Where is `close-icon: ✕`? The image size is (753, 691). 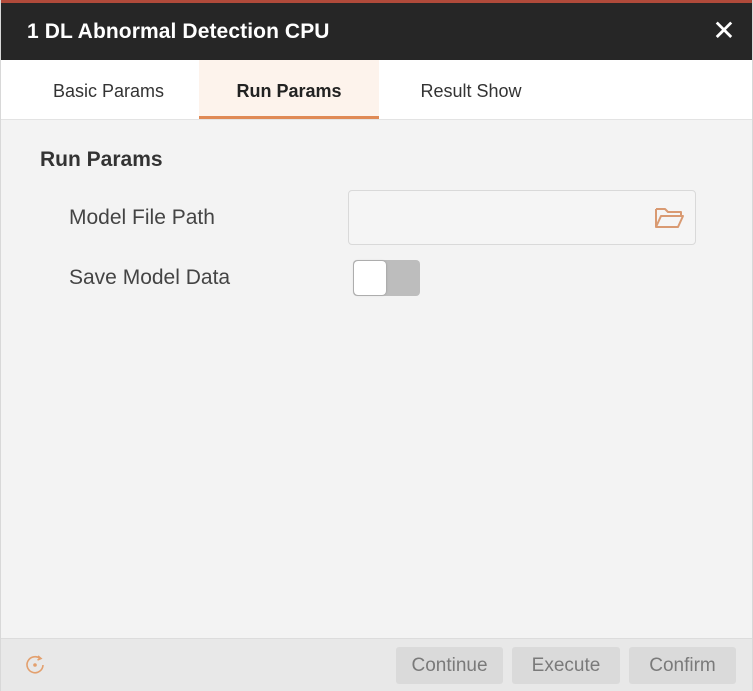 close-icon: ✕ is located at coordinates (724, 31).